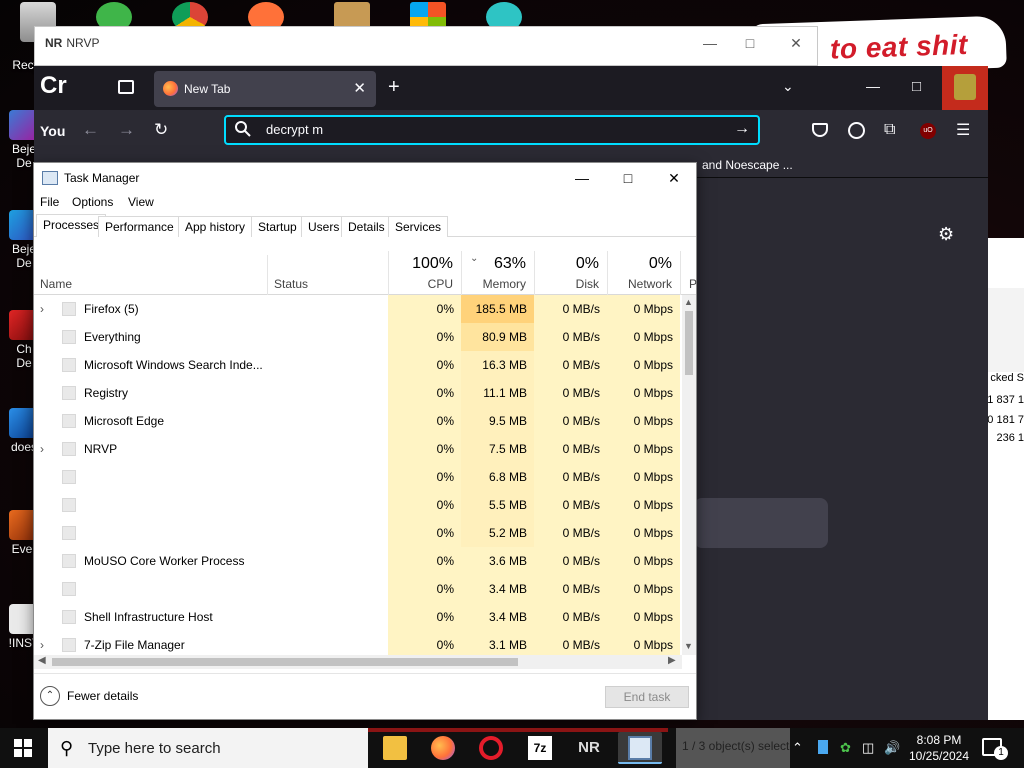 This screenshot has height=768, width=1024. Describe the element at coordinates (161, 130) in the screenshot. I see `reload-button: ↻` at that location.